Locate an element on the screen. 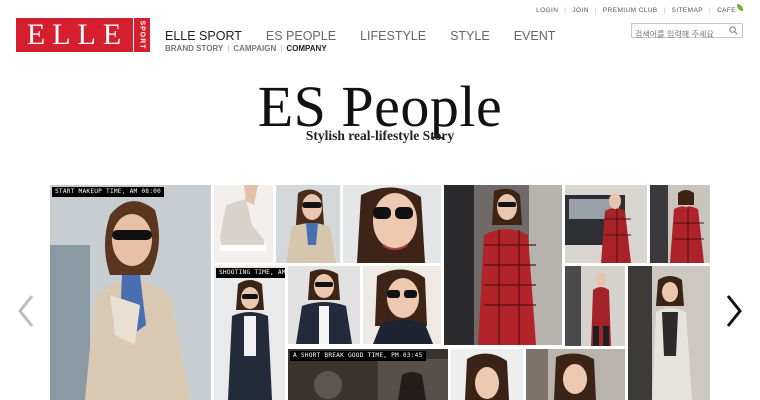 The image size is (760, 400). photo-pose-woman is located at coordinates (402, 305).